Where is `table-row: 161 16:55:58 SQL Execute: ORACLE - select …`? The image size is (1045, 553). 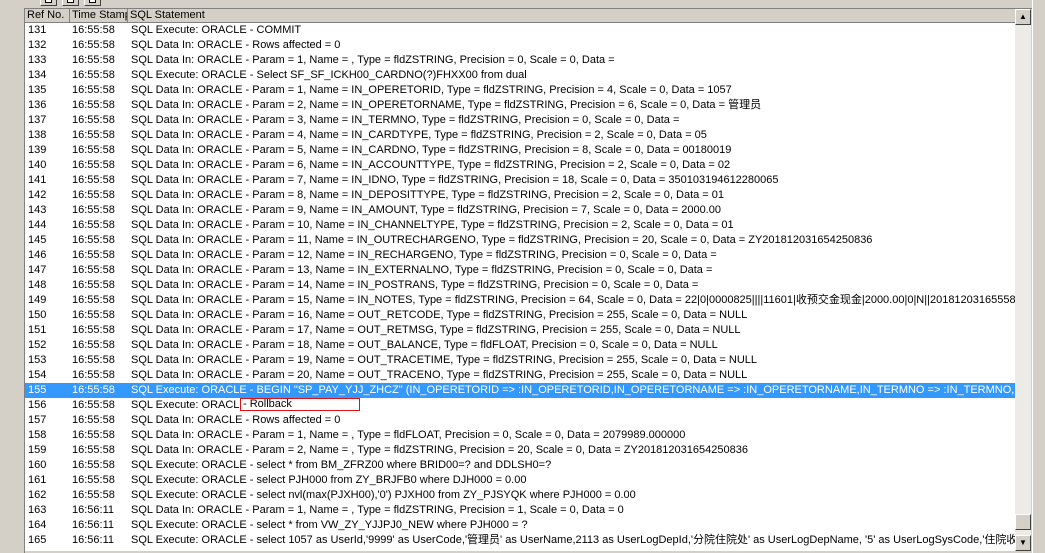
table-row: 161 16:55:58 SQL Execute: ORACLE - select … is located at coordinates (520, 480).